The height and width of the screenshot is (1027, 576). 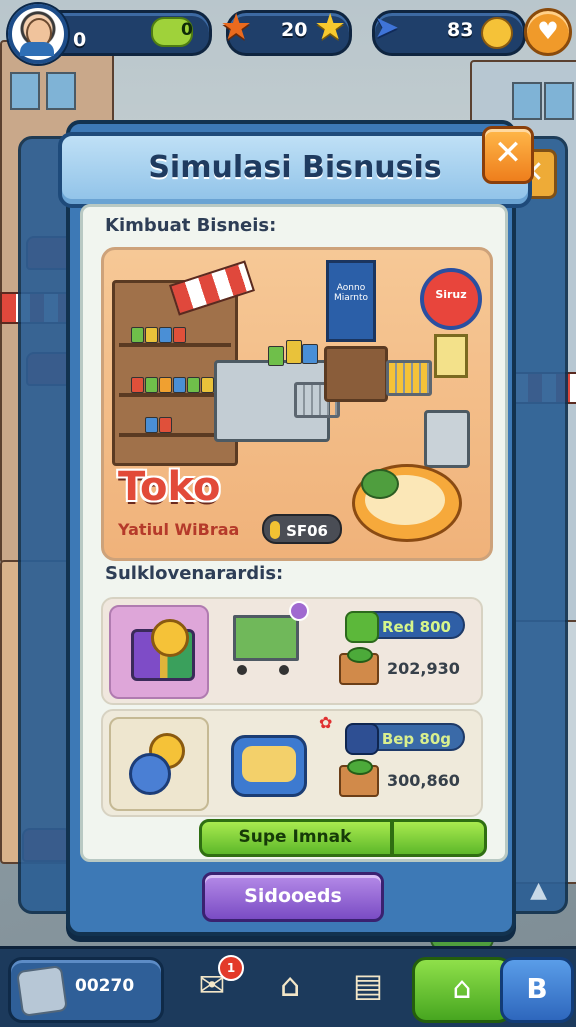 What do you see at coordinates (299, 611) in the screenshot?
I see `badge-dot` at bounding box center [299, 611].